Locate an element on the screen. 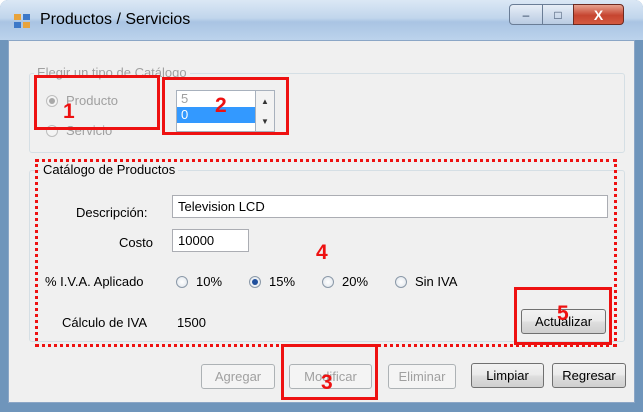 The height and width of the screenshot is (412, 643). maximize-button: □ is located at coordinates (558, 14).